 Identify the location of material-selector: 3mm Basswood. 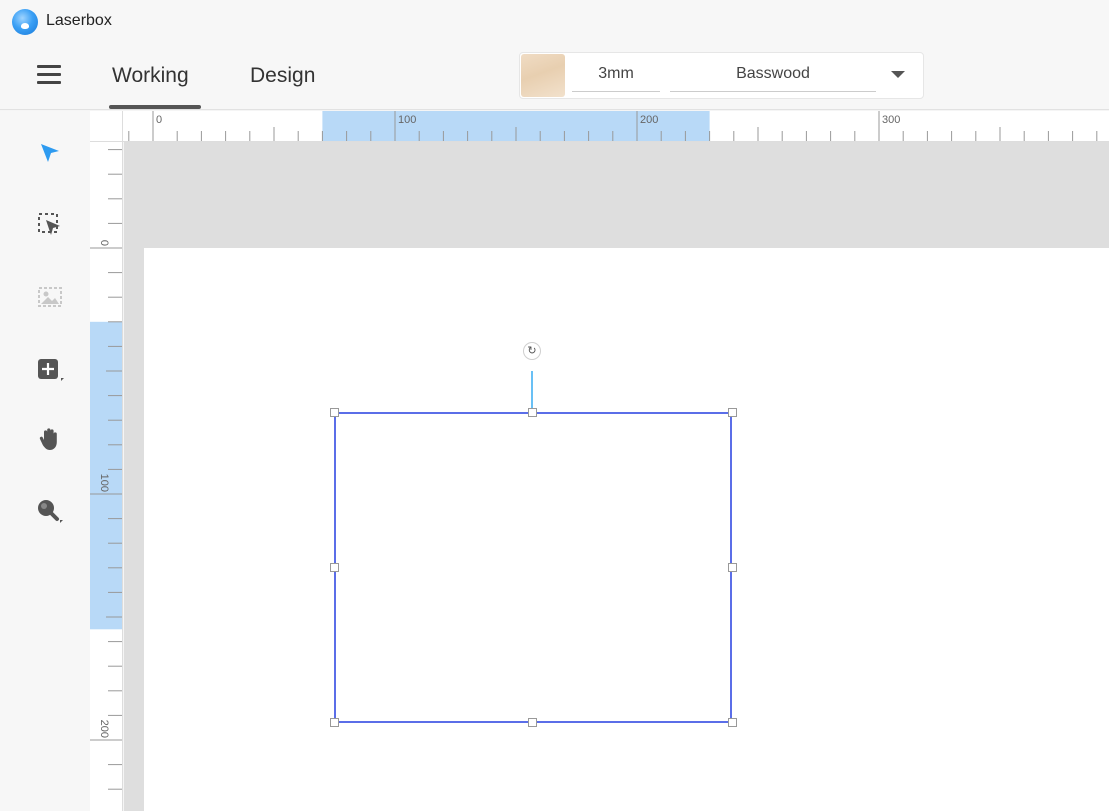
(721, 75).